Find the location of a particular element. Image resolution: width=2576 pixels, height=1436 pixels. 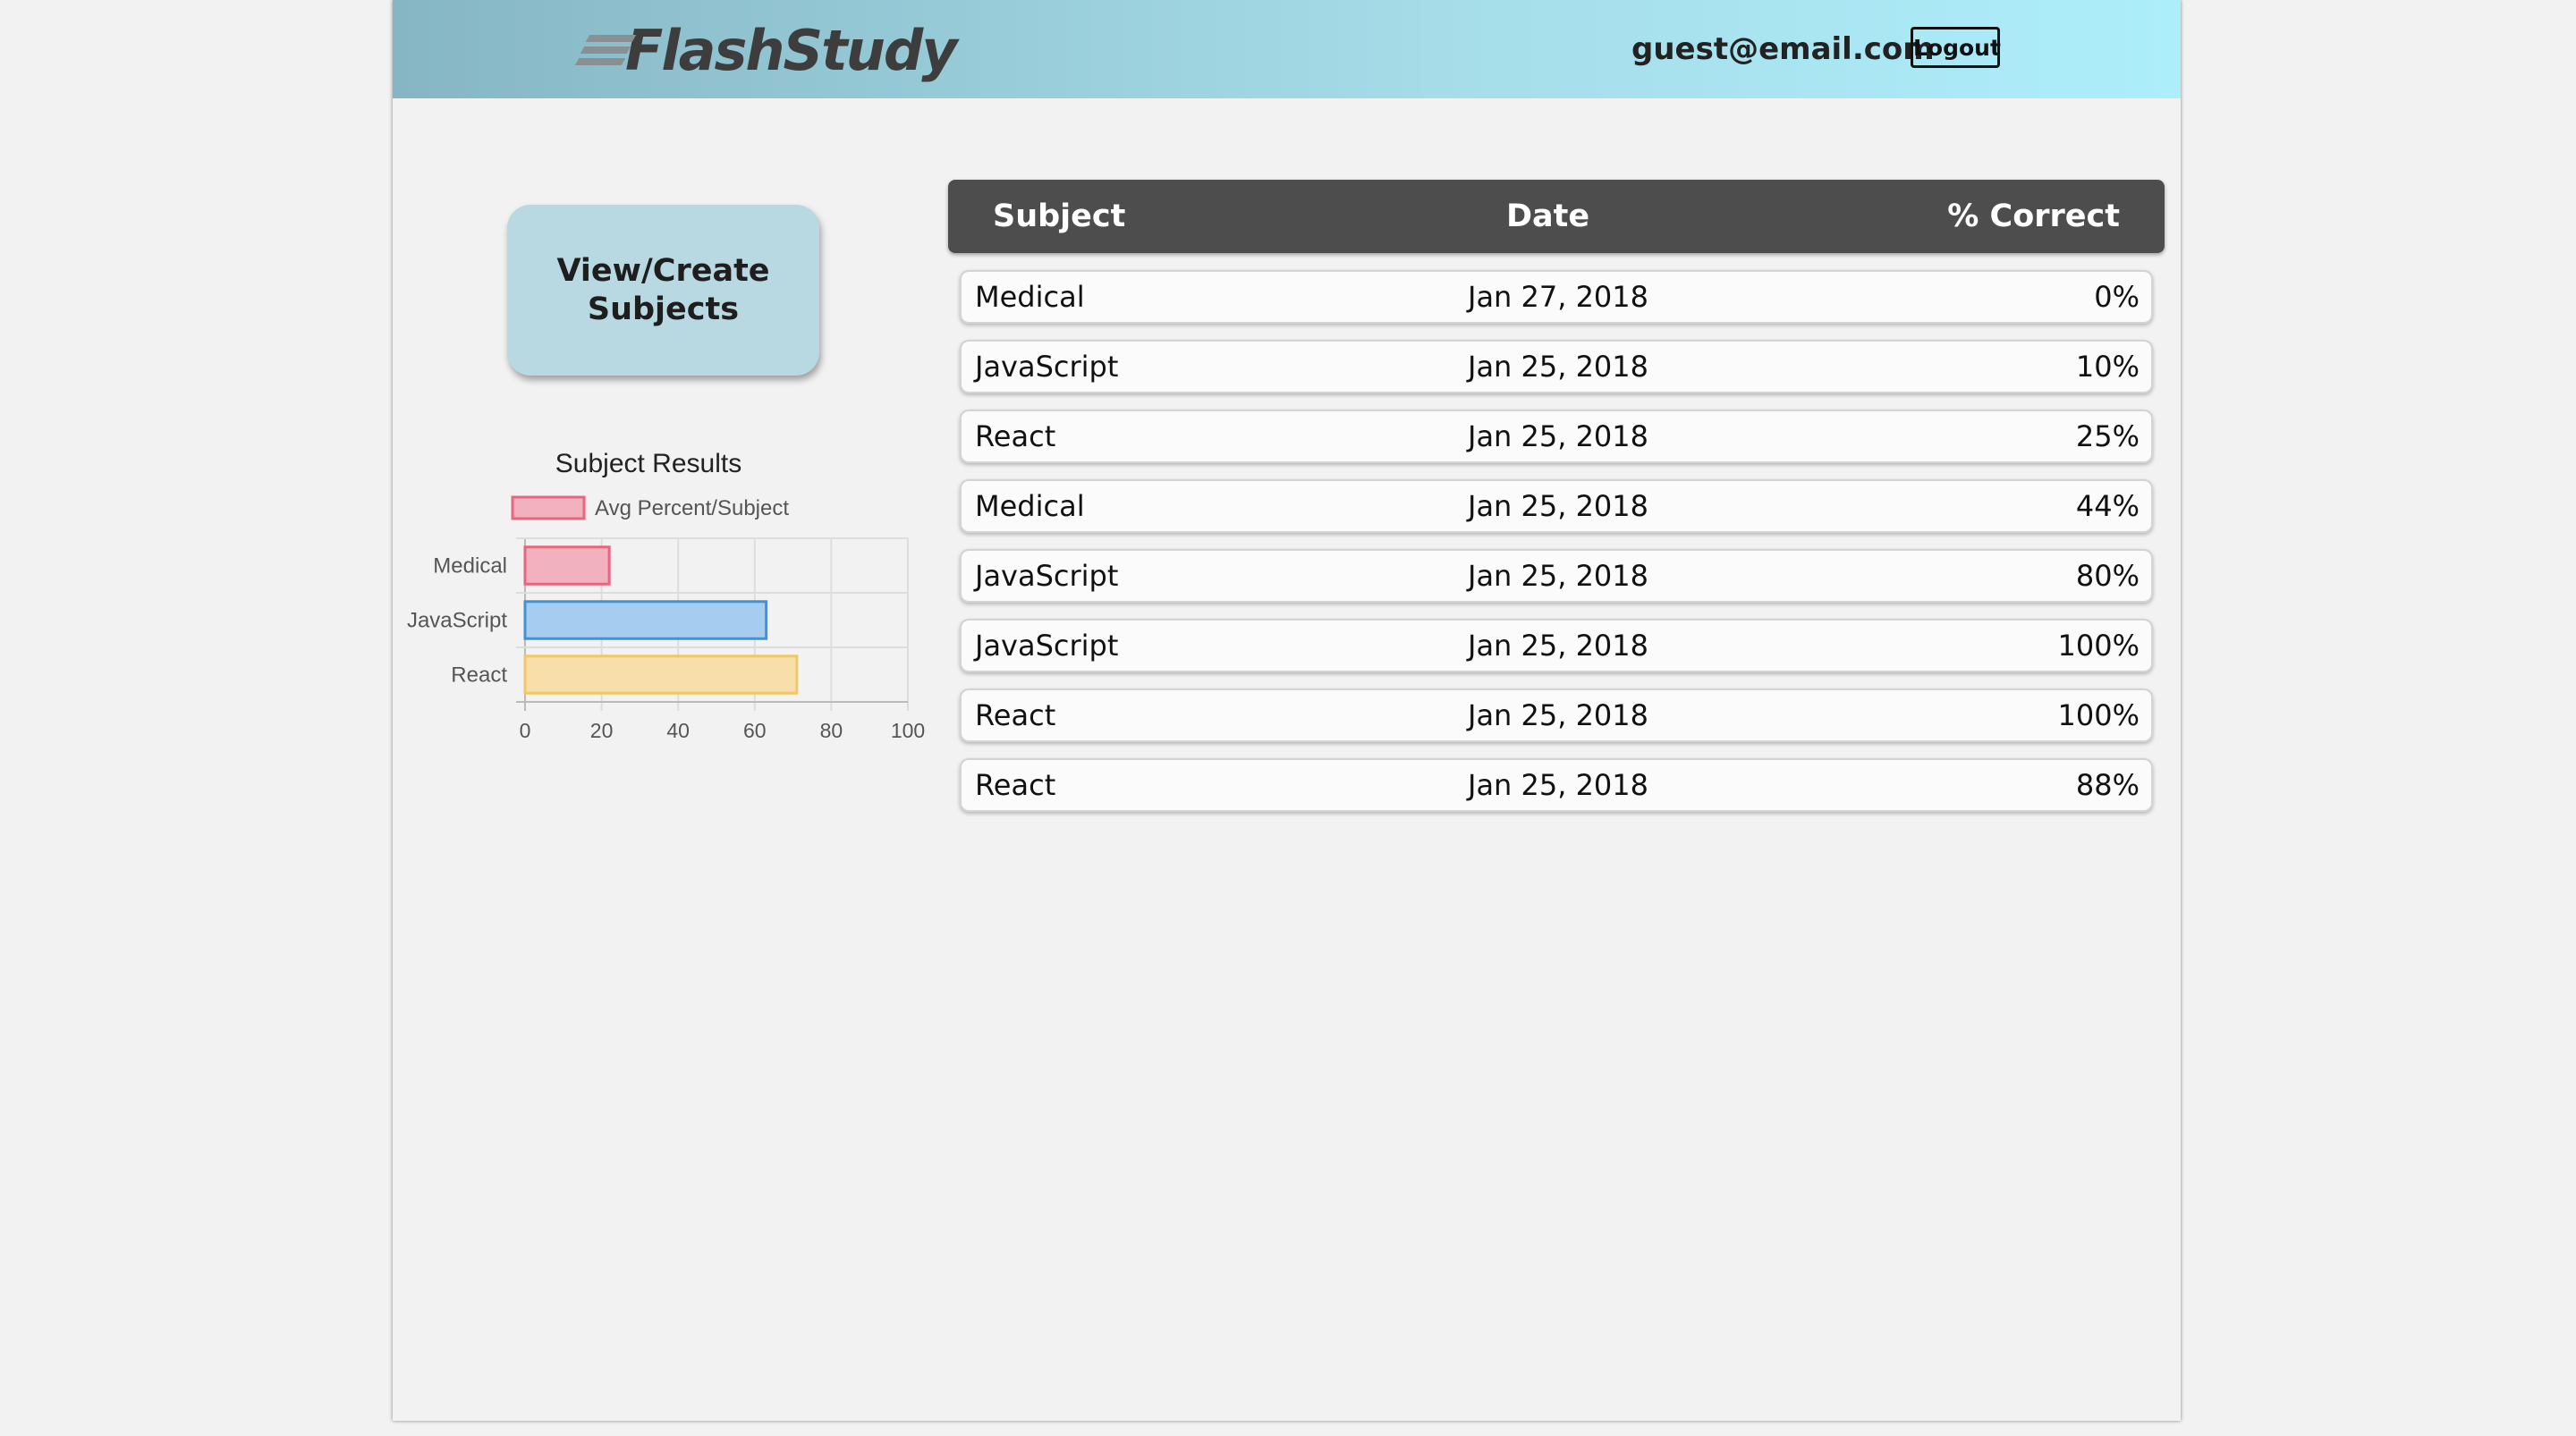

column-header-percent-correct: % Correct is located at coordinates (2033, 216).